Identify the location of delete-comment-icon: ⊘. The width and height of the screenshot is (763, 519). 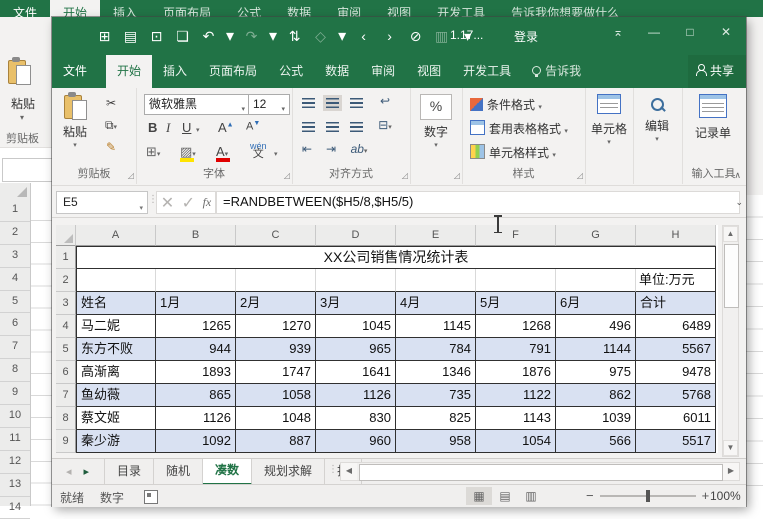
(415, 36).